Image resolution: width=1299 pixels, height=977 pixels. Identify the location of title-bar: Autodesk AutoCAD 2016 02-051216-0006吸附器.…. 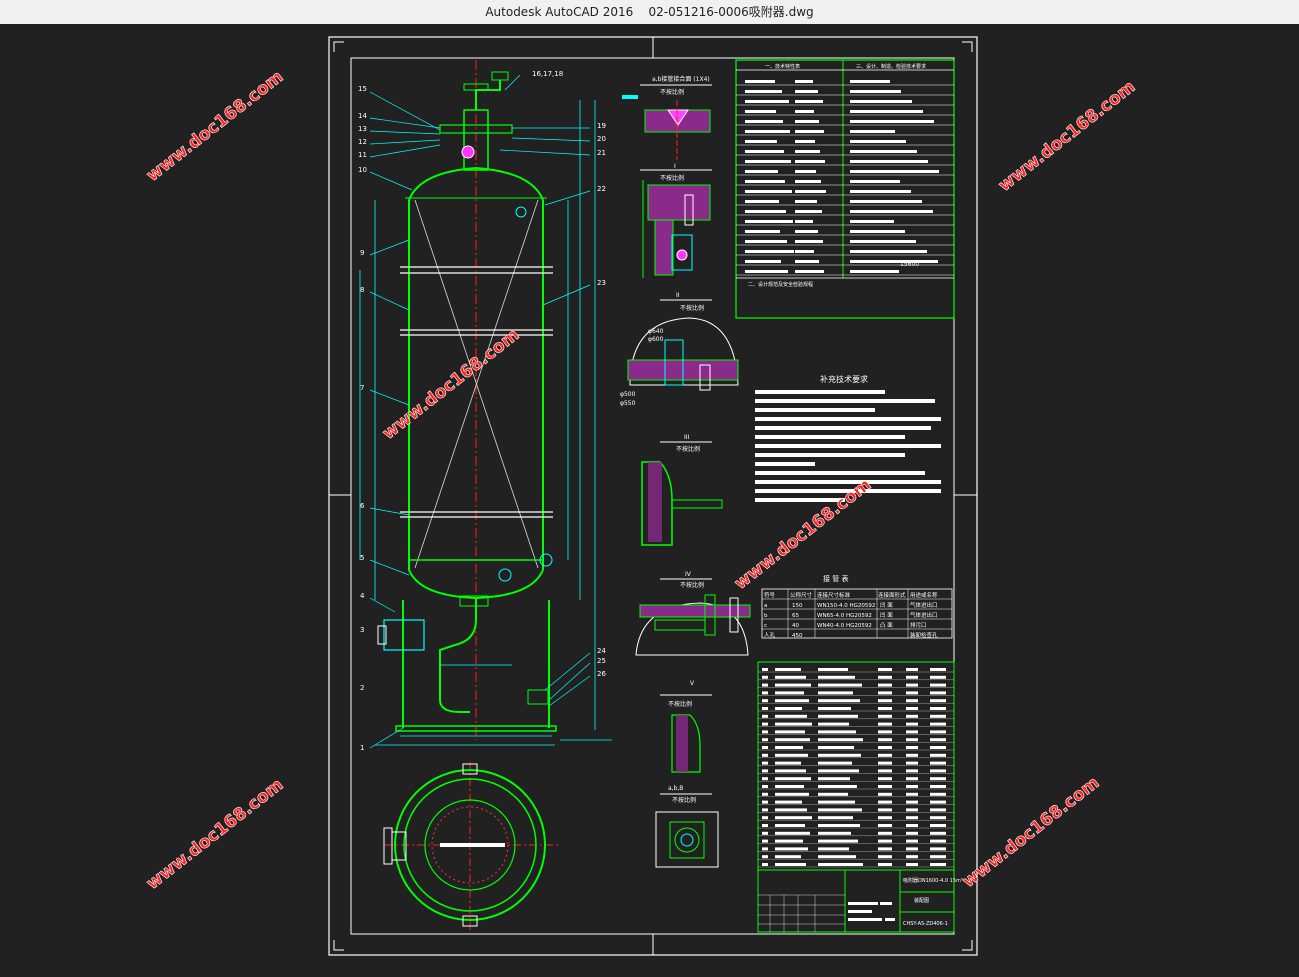
(649, 12).